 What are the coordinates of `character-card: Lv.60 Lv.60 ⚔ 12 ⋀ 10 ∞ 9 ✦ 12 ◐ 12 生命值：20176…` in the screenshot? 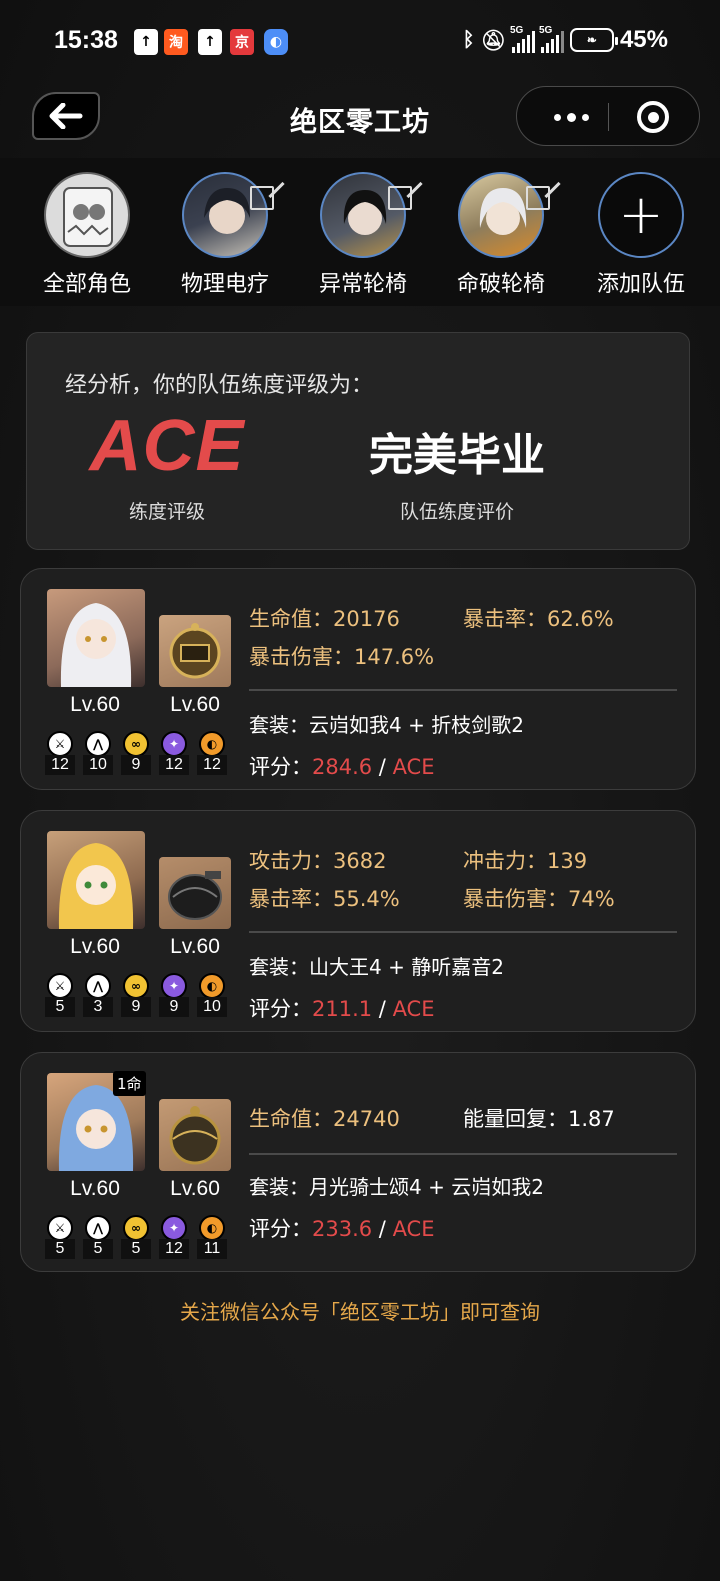 It's located at (358, 679).